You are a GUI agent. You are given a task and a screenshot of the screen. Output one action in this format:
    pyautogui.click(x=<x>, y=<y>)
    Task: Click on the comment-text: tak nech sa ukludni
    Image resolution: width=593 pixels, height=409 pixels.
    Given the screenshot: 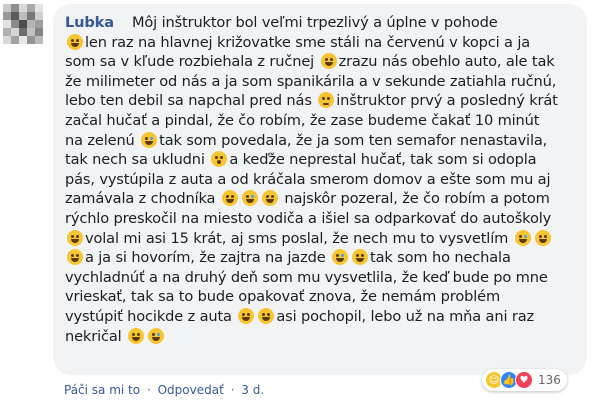 What is the action you would take?
    pyautogui.click(x=135, y=160)
    